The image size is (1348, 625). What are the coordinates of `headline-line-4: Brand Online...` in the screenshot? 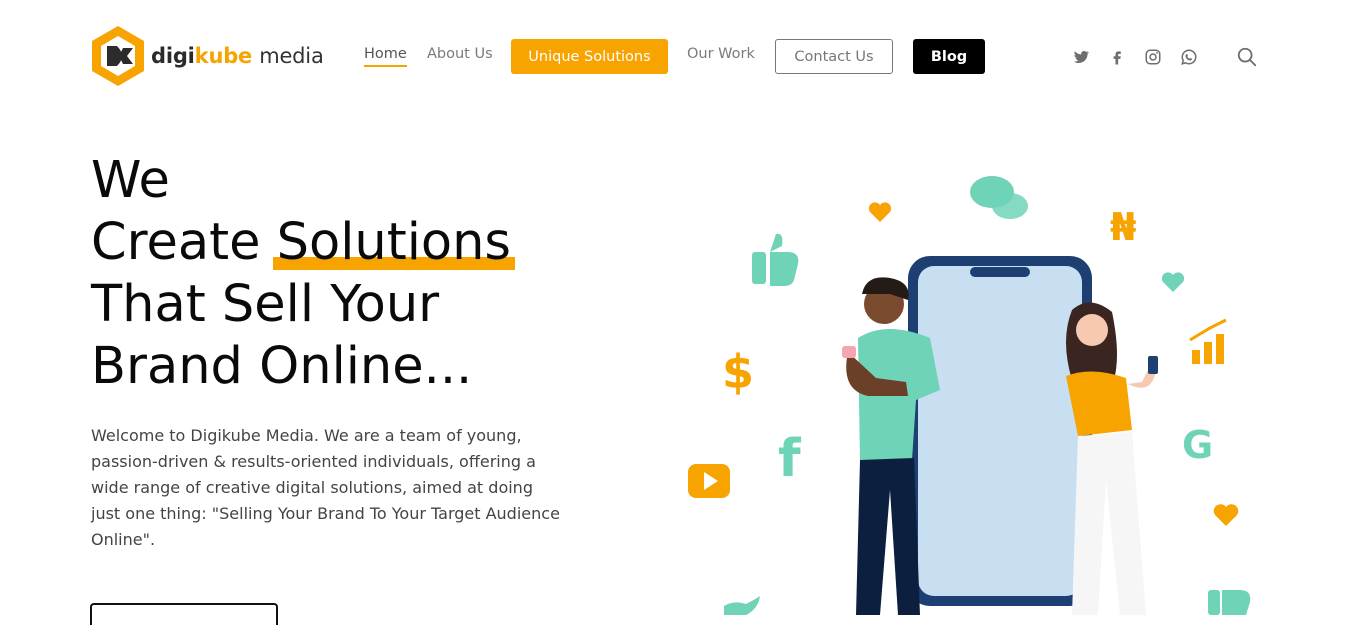 It's located at (282, 366).